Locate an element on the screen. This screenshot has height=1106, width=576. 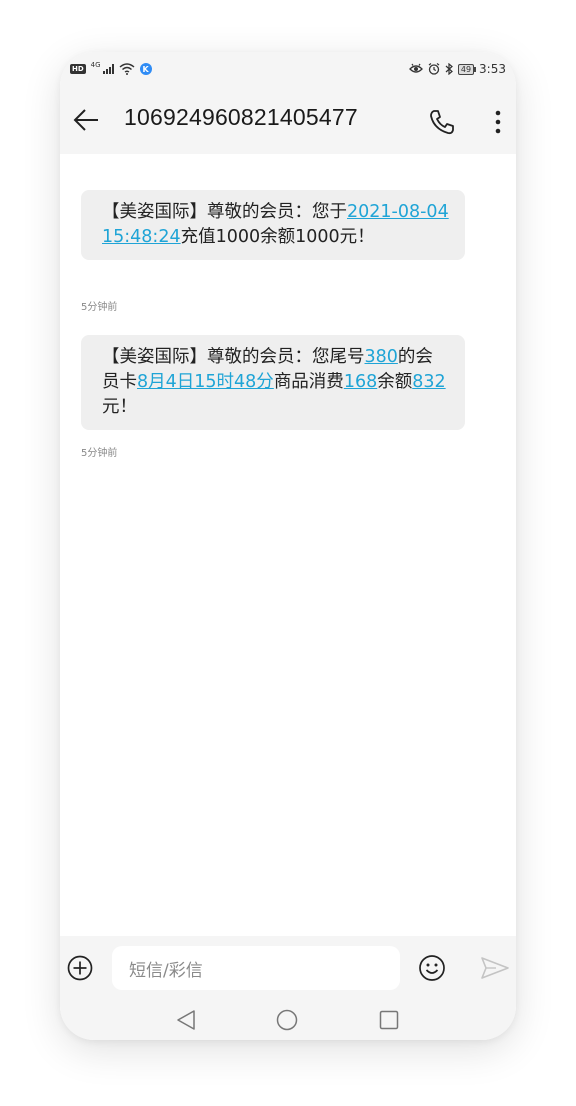
message-text: 【美姿国际】尊敬的会员：您尾号 is located at coordinates (233, 357).